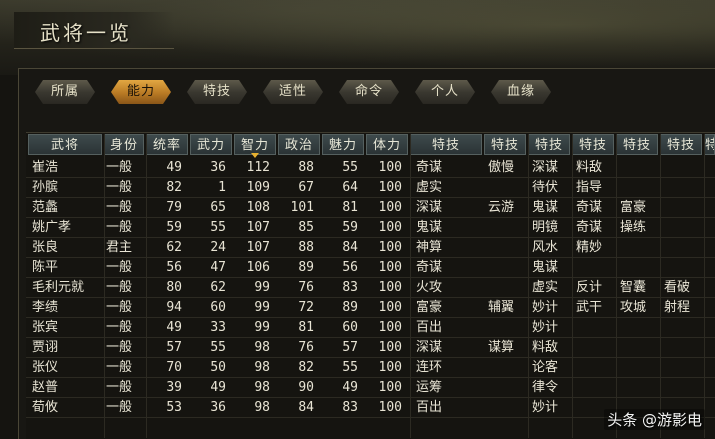 Image resolution: width=715 pixels, height=439 pixels. I want to click on cell-lead: 79, so click(174, 207).